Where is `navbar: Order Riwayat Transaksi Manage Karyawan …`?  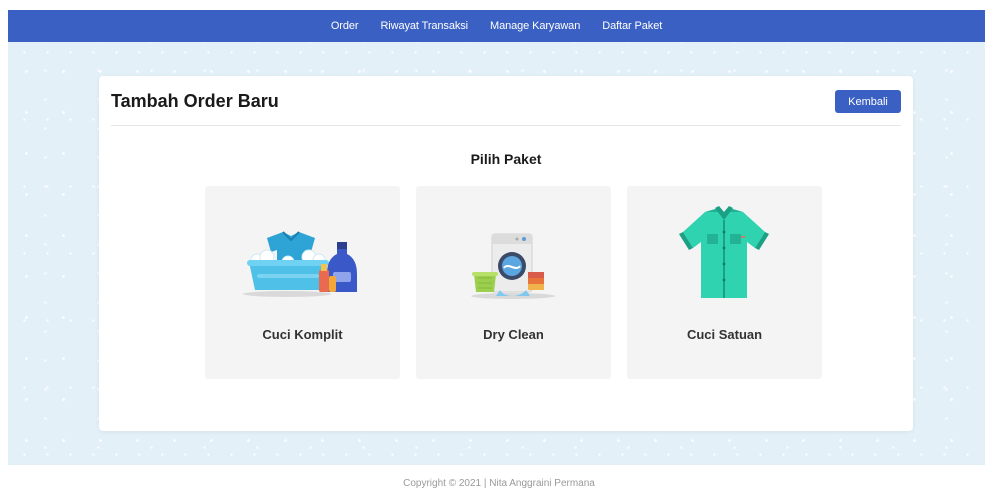 navbar: Order Riwayat Transaksi Manage Karyawan … is located at coordinates (496, 26).